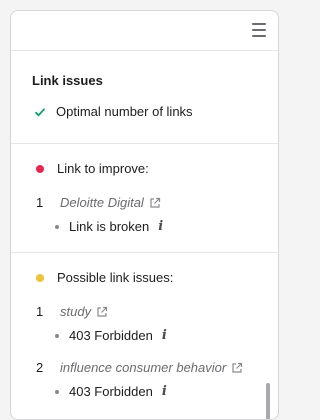  I want to click on link-study: study, so click(75, 311).